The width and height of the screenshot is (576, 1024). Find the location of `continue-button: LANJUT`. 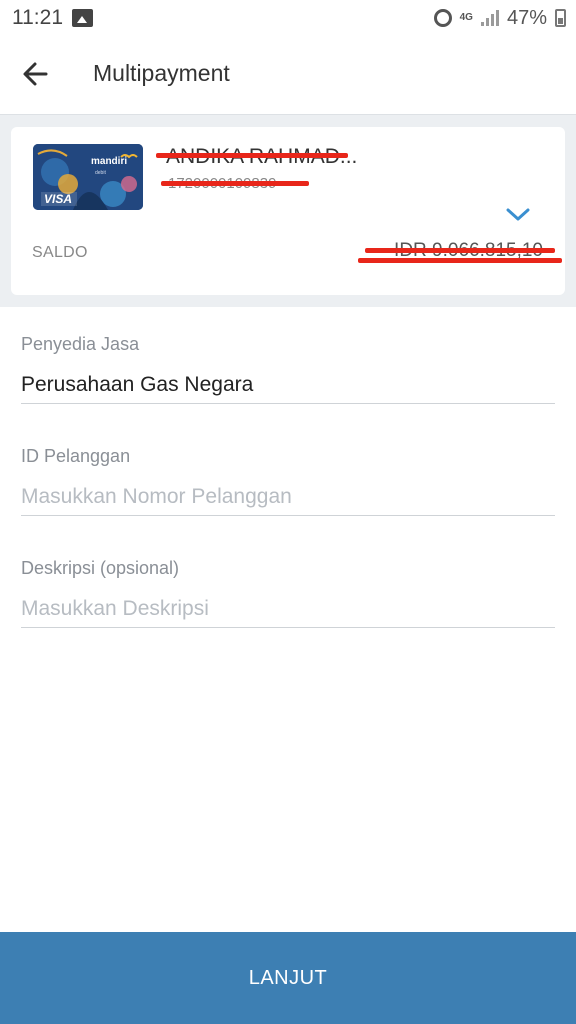

continue-button: LANJUT is located at coordinates (288, 978).